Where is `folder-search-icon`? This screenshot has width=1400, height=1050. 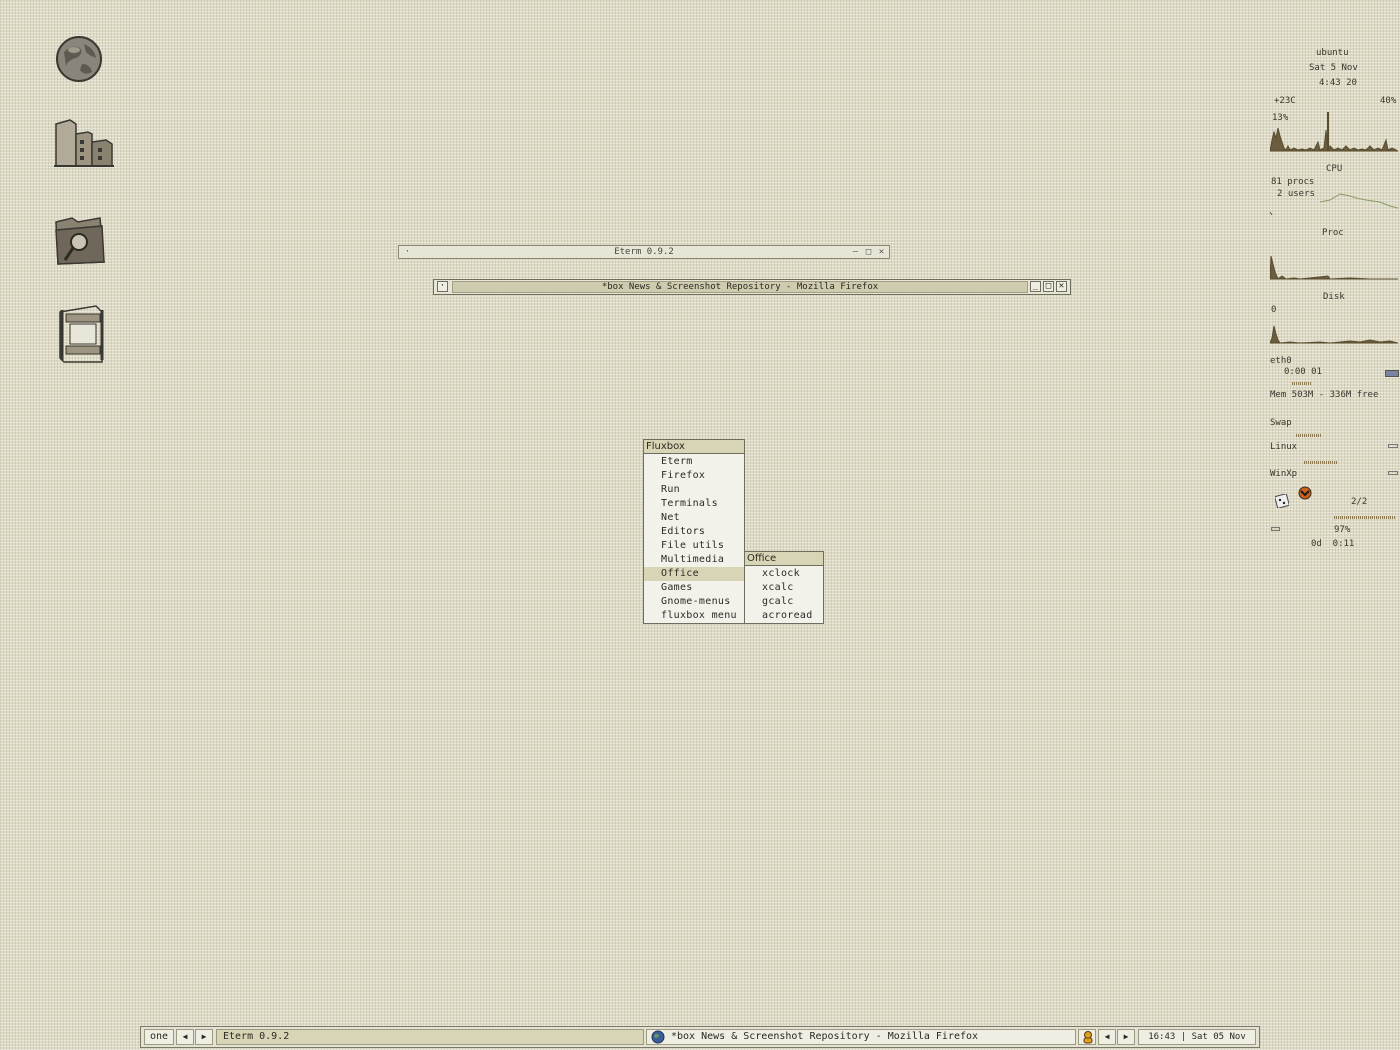 folder-search-icon is located at coordinates (80, 240).